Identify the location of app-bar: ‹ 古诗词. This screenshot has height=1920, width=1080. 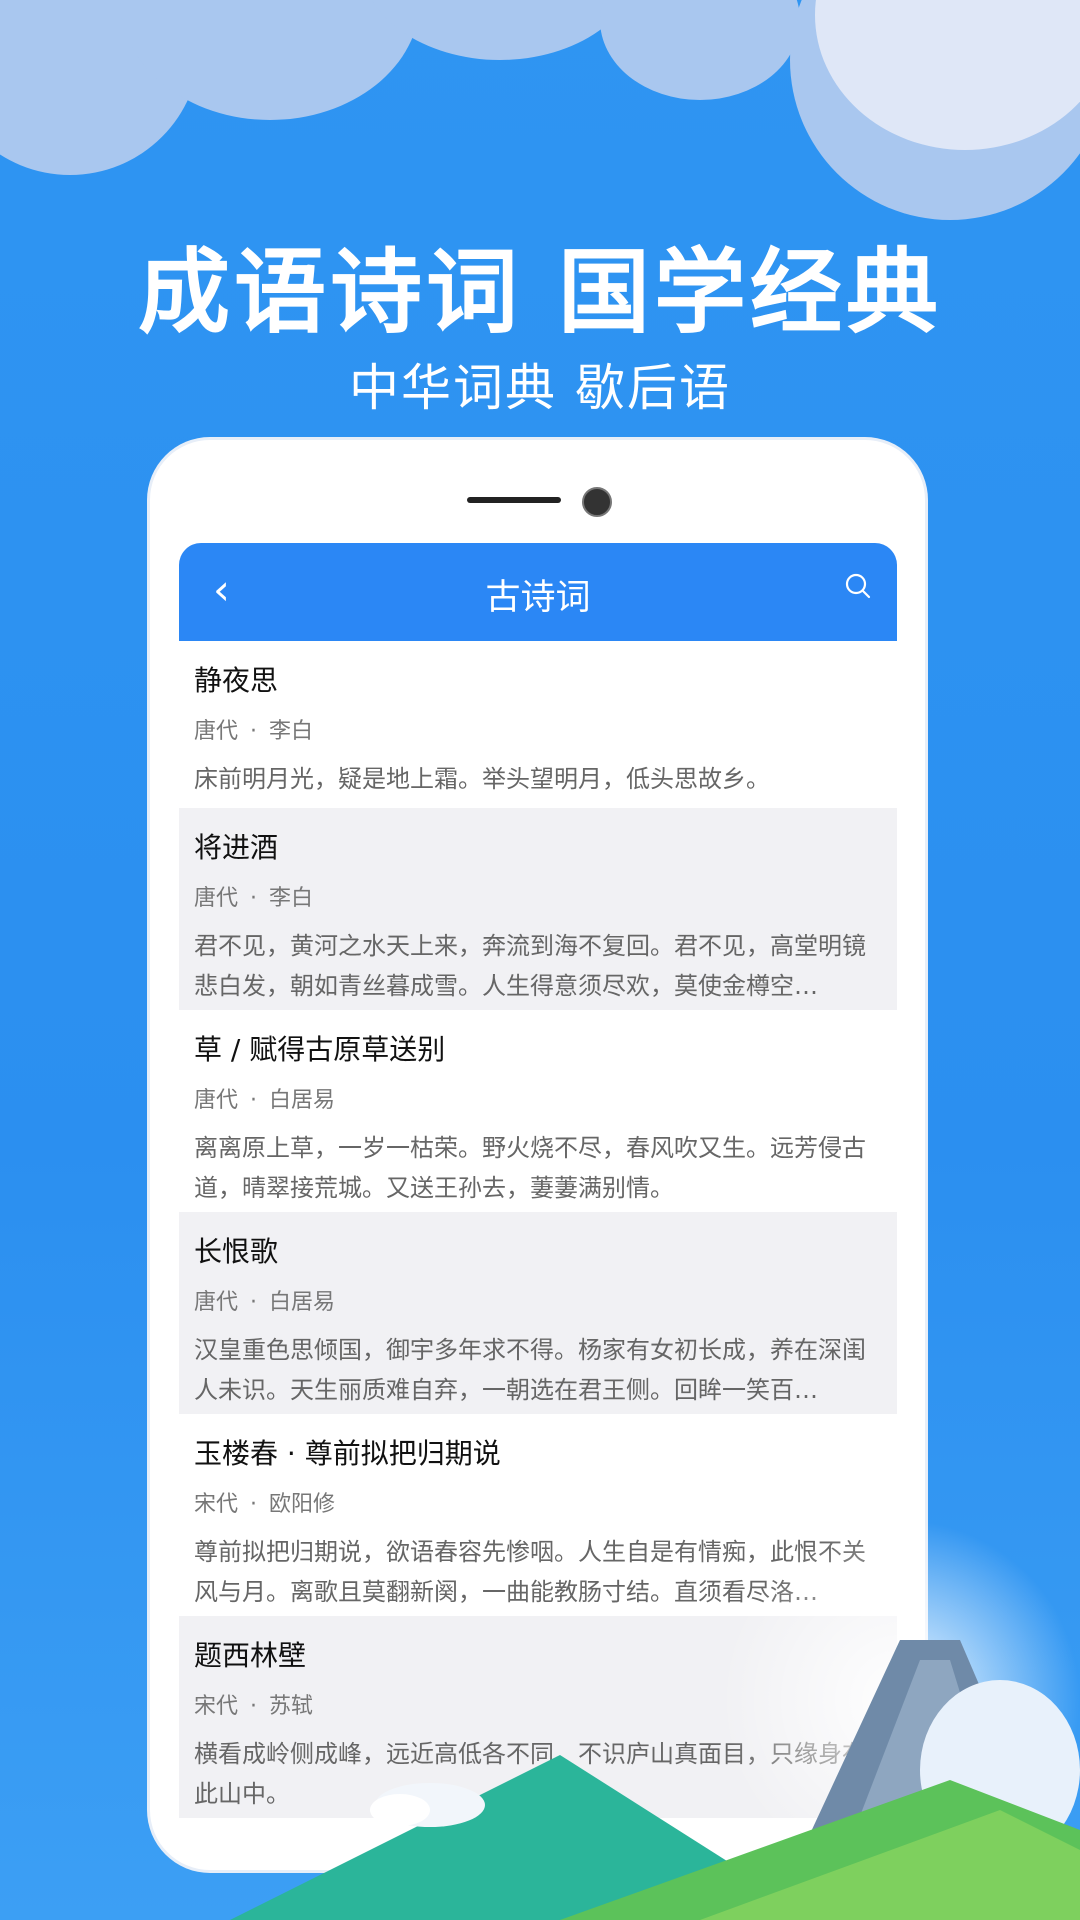
(538, 592).